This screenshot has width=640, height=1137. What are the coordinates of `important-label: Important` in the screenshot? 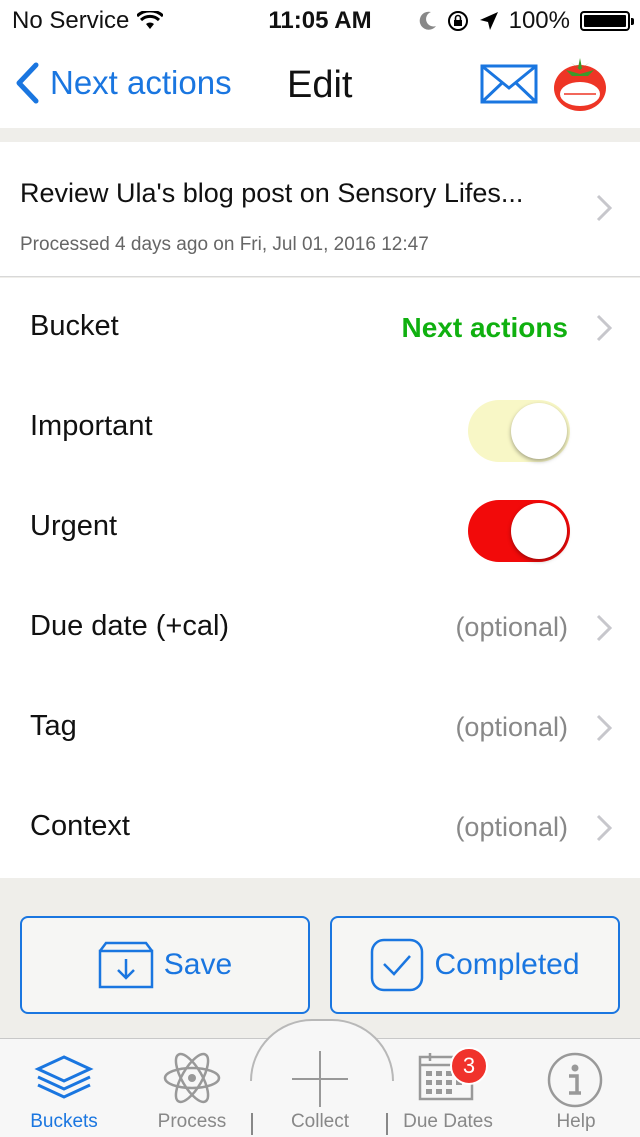 It's located at (91, 426).